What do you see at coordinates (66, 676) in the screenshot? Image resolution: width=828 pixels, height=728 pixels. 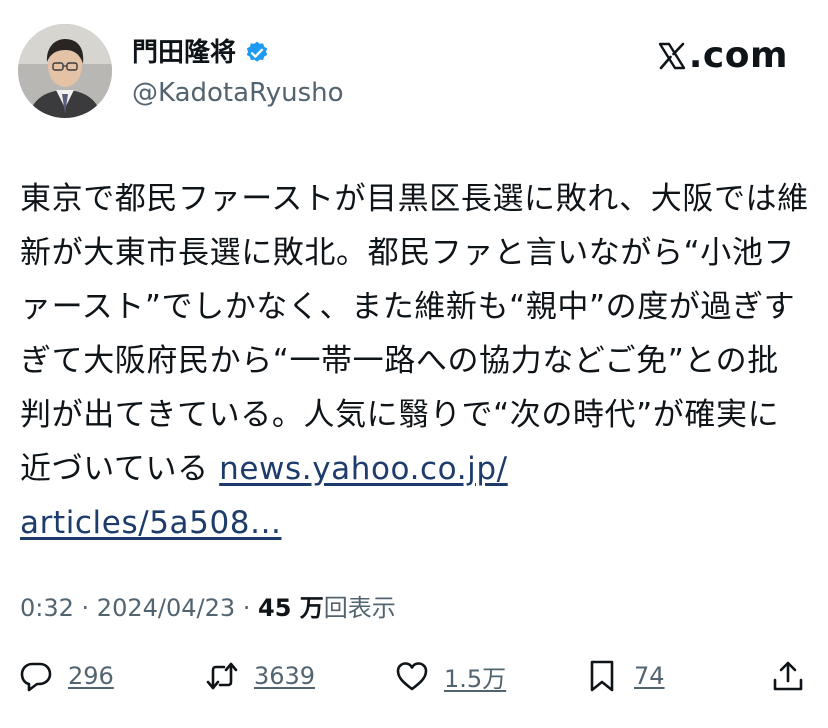 I see `reply-button: 296` at bounding box center [66, 676].